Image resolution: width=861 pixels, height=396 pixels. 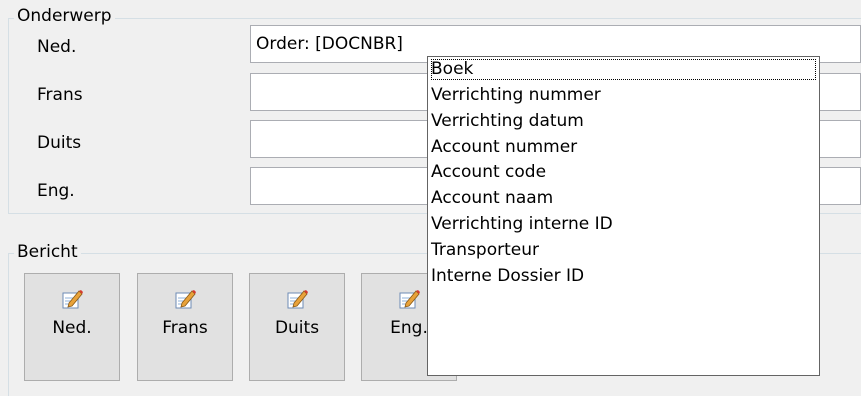 What do you see at coordinates (329, 44) in the screenshot?
I see `subject-field-ned-value: Order: [DOCNBR]` at bounding box center [329, 44].